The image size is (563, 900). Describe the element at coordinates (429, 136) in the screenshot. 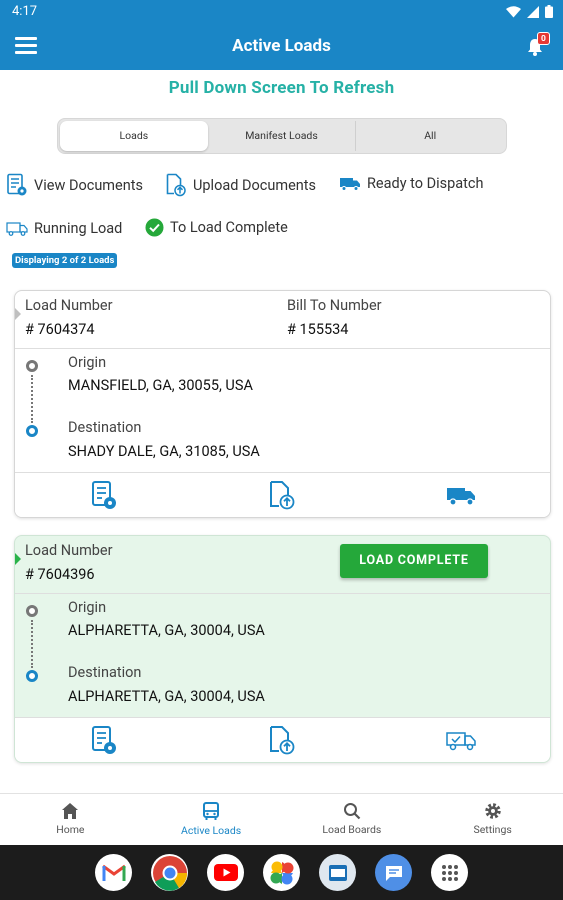

I see `tab-all: All` at that location.